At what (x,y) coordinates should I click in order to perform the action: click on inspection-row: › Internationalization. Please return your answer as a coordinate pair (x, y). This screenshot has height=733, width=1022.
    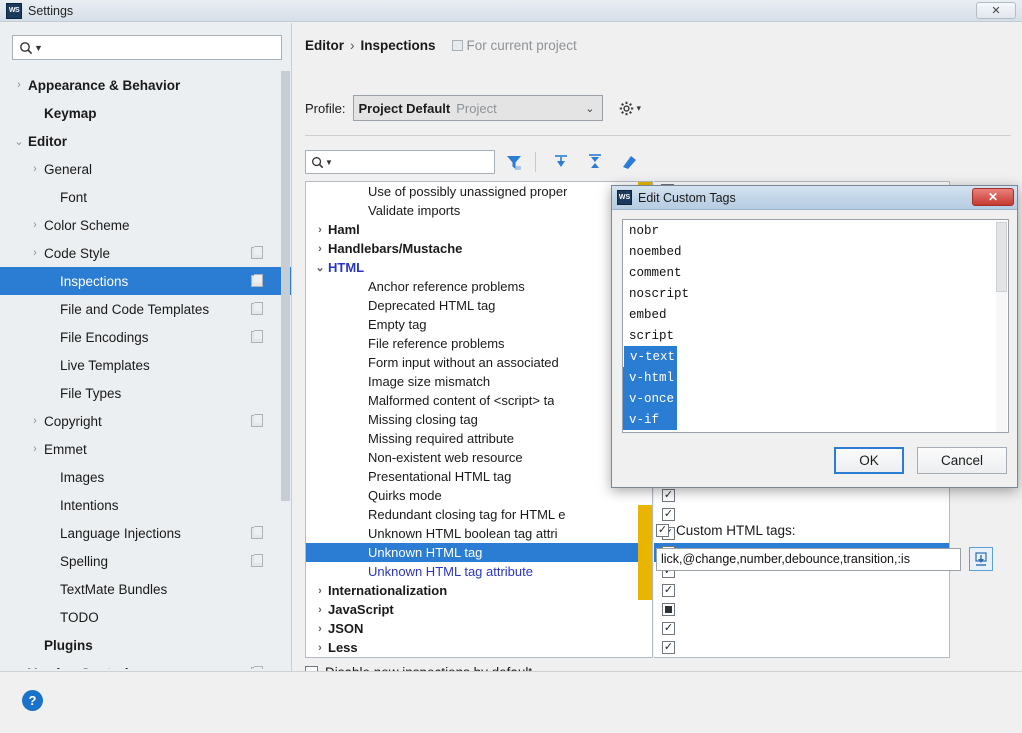
    Looking at the image, I should click on (479, 590).